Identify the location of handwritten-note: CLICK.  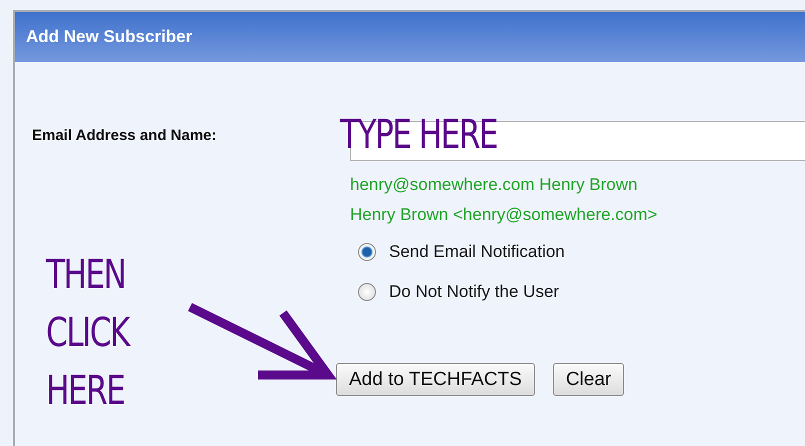
(87, 333).